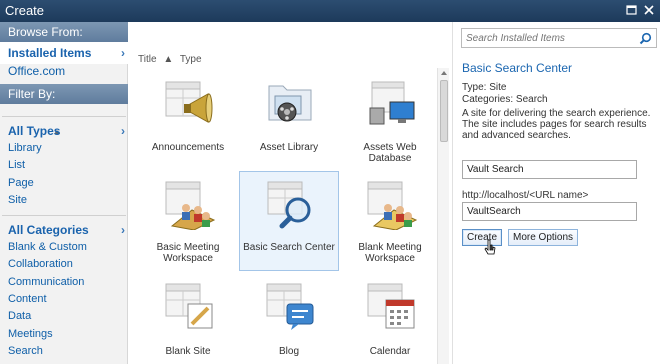 Image resolution: width=660 pixels, height=364 pixels. I want to click on blog-icon, so click(290, 306).